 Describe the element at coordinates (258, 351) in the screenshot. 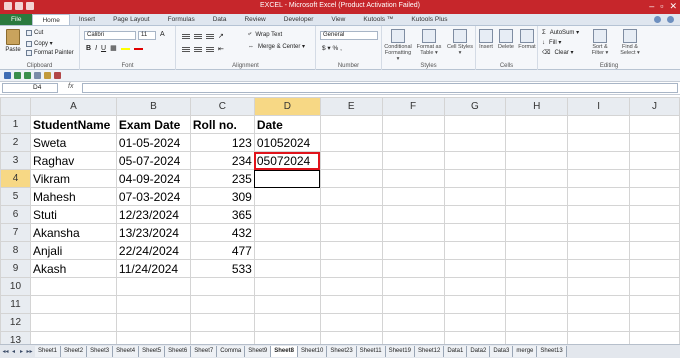

I see `sheet-tab: Sheet9` at that location.